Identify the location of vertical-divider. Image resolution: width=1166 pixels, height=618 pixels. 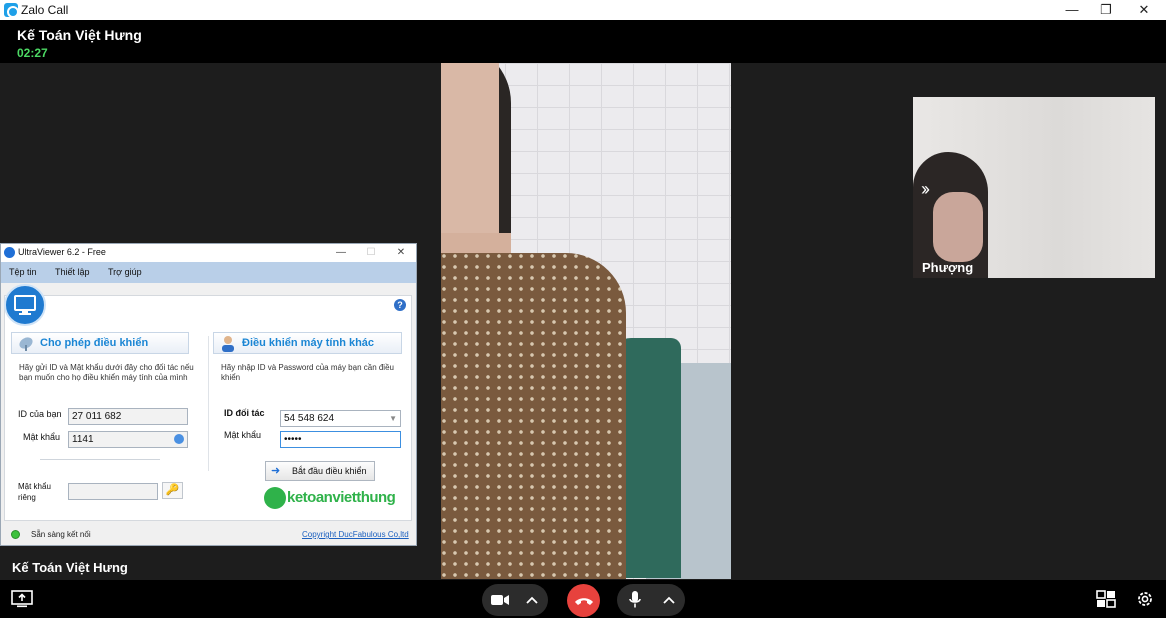
(208, 403).